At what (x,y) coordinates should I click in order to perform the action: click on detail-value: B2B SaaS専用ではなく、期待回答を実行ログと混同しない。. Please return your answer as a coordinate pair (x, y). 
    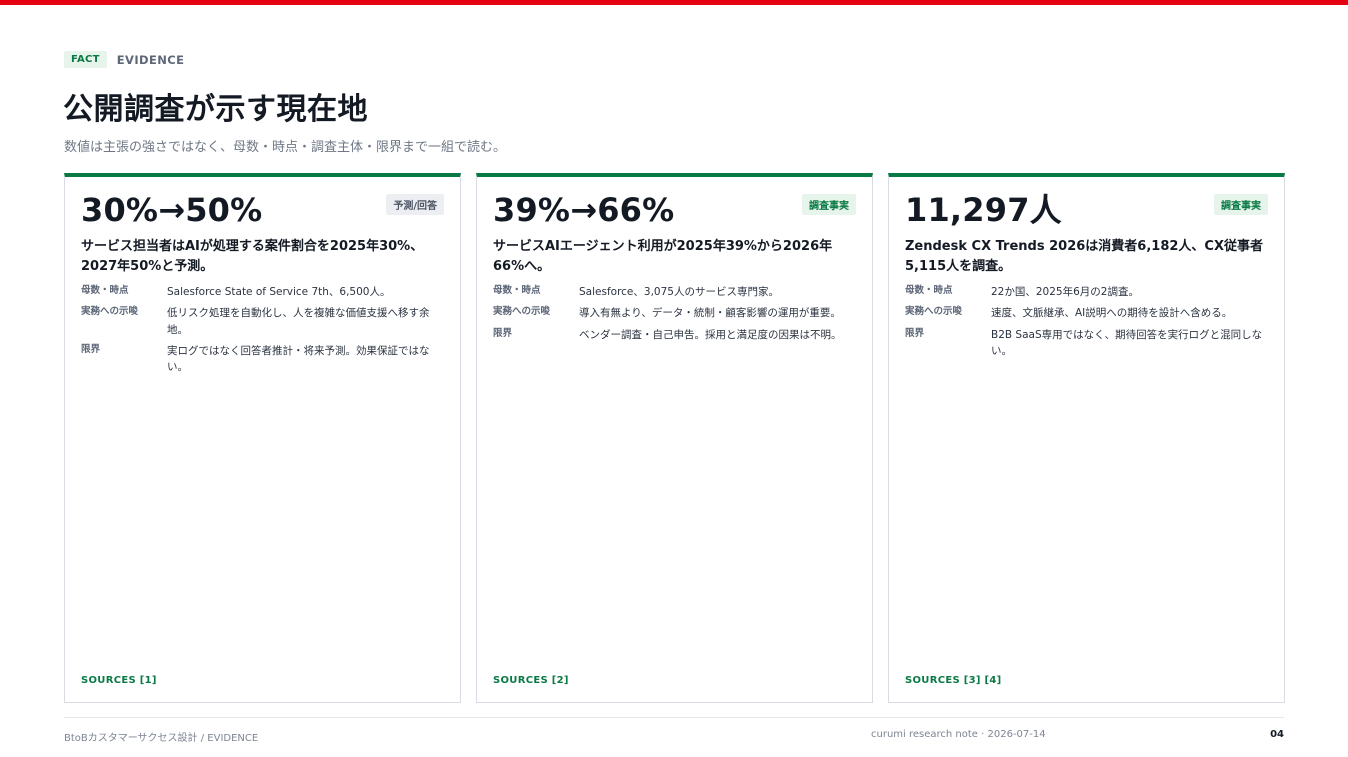
    Looking at the image, I should click on (1127, 342).